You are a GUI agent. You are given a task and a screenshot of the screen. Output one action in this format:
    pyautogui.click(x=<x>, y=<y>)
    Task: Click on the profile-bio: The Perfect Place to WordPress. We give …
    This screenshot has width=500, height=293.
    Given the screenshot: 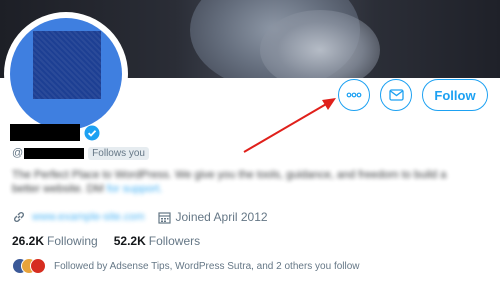 What is the action you would take?
    pyautogui.click(x=242, y=182)
    